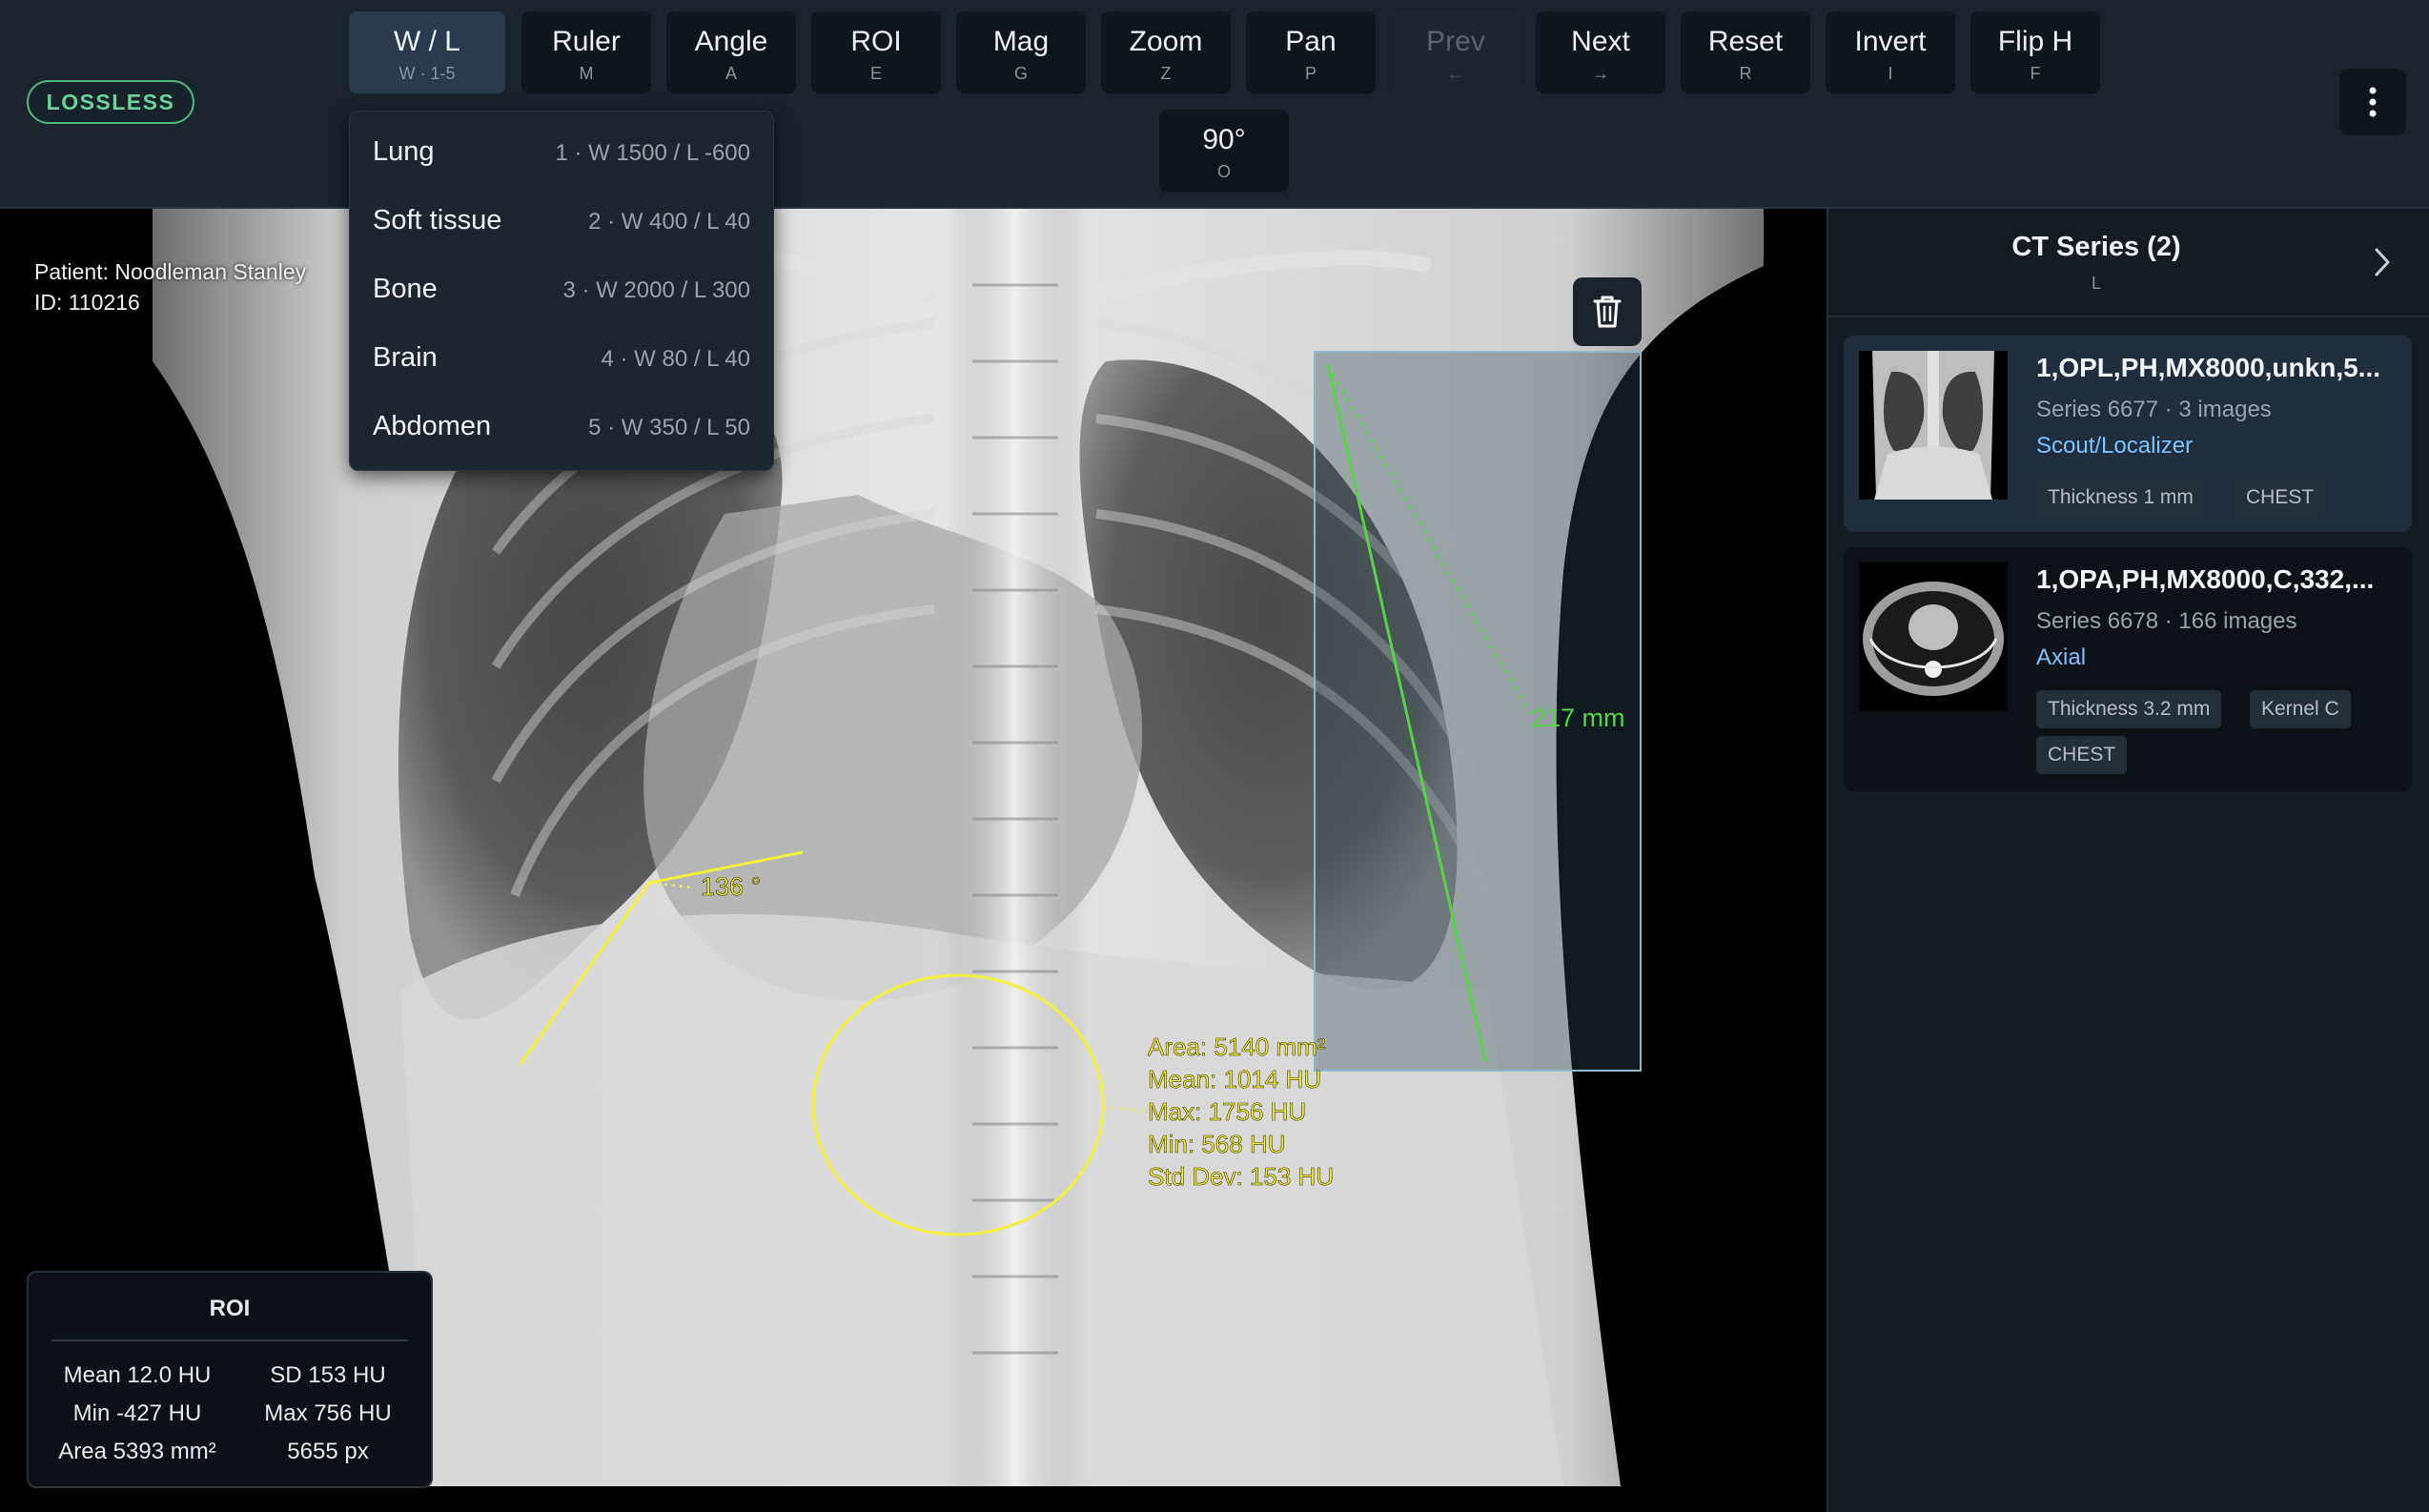  I want to click on tool-shortcut: I, so click(1891, 73).